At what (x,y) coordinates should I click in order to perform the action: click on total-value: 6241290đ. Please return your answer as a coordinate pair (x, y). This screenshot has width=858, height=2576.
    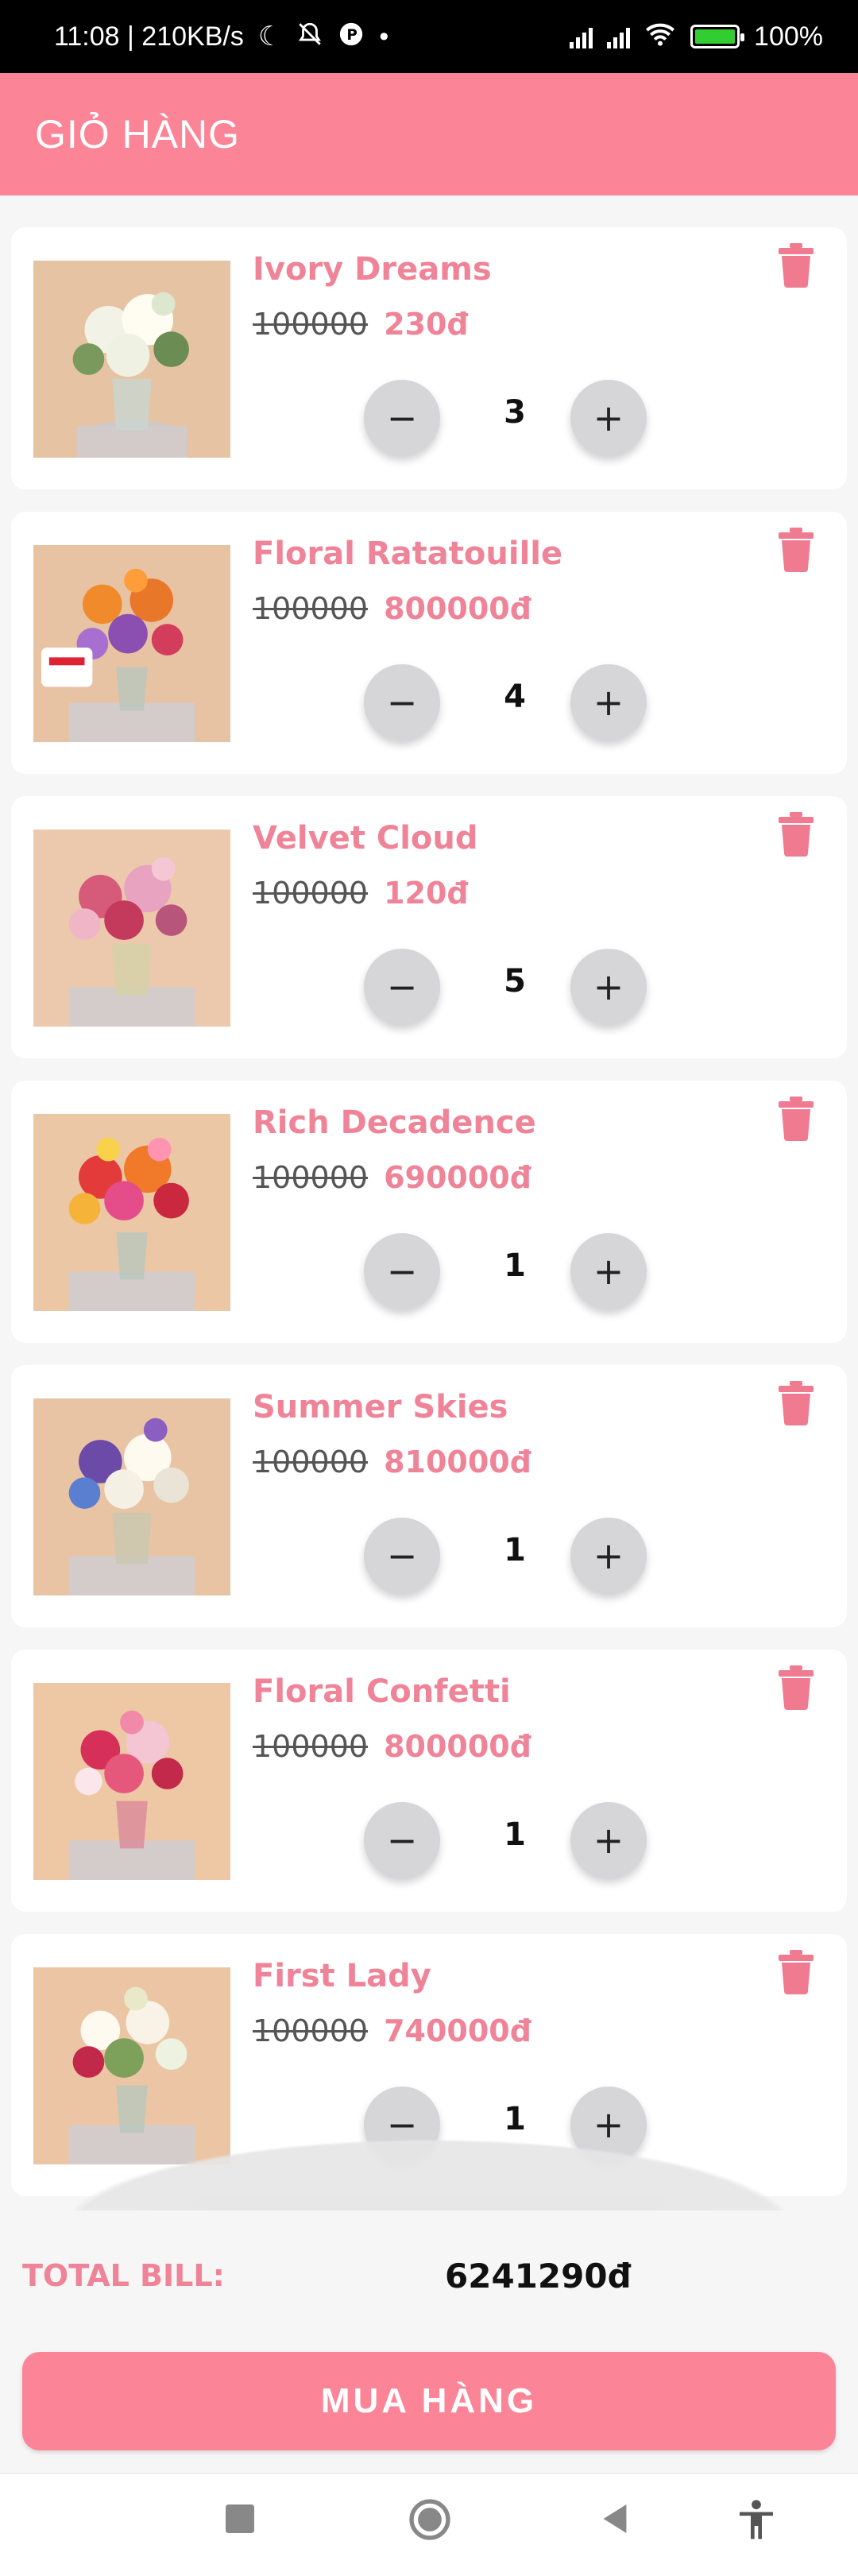
    Looking at the image, I should click on (538, 2276).